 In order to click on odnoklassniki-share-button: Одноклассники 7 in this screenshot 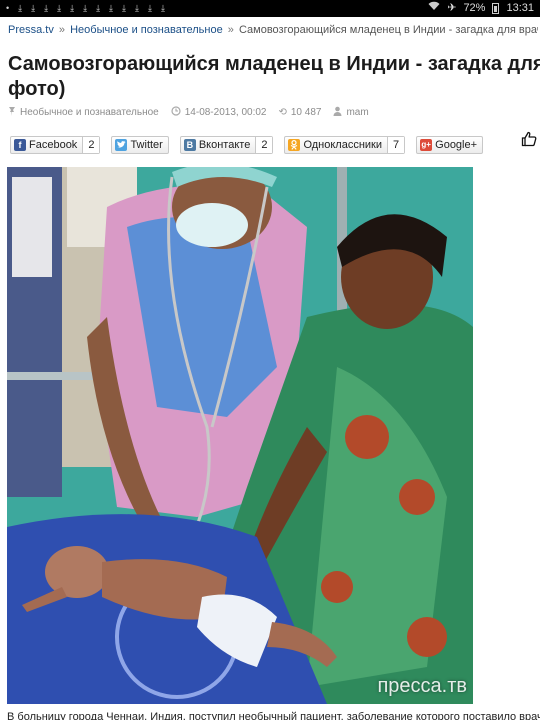, I will do `click(345, 145)`.